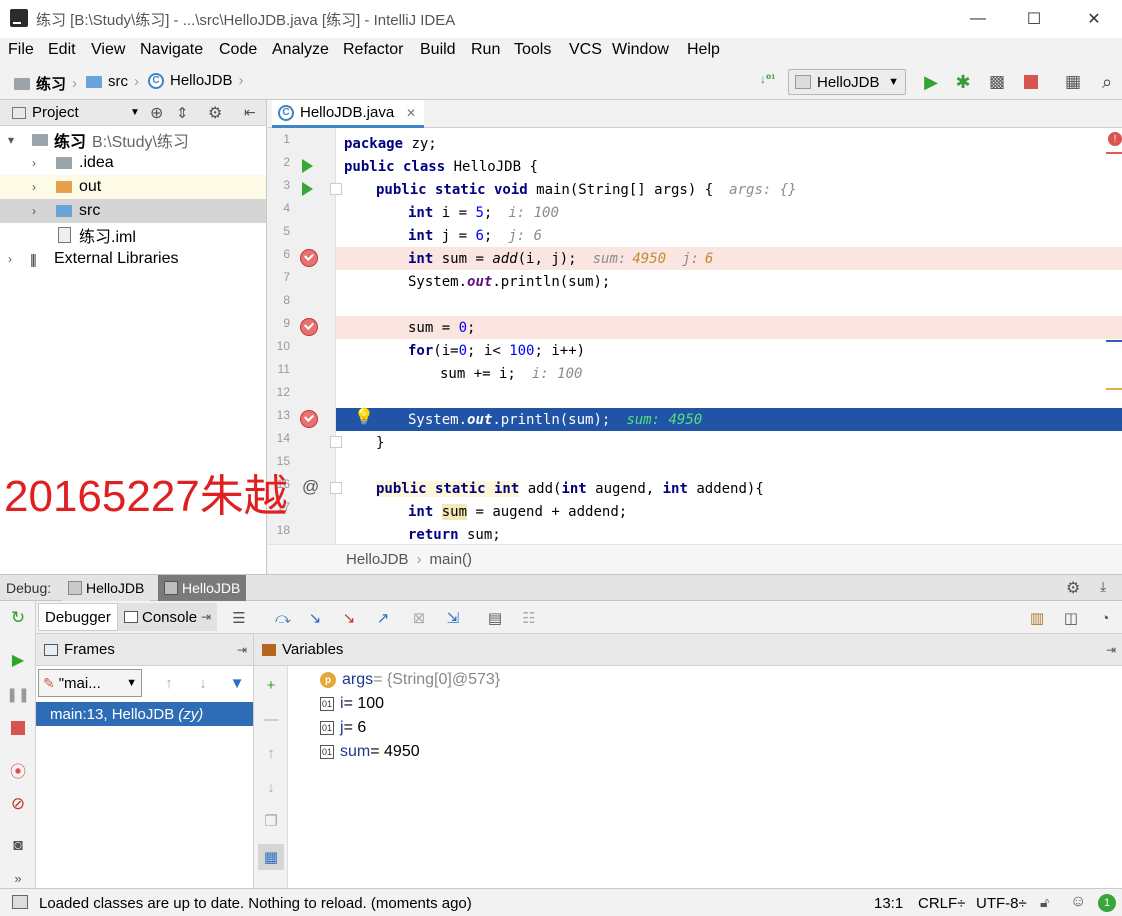 This screenshot has height=916, width=1122. Describe the element at coordinates (133, 235) in the screenshot. I see `tree-item-iml: 练习.iml` at that location.